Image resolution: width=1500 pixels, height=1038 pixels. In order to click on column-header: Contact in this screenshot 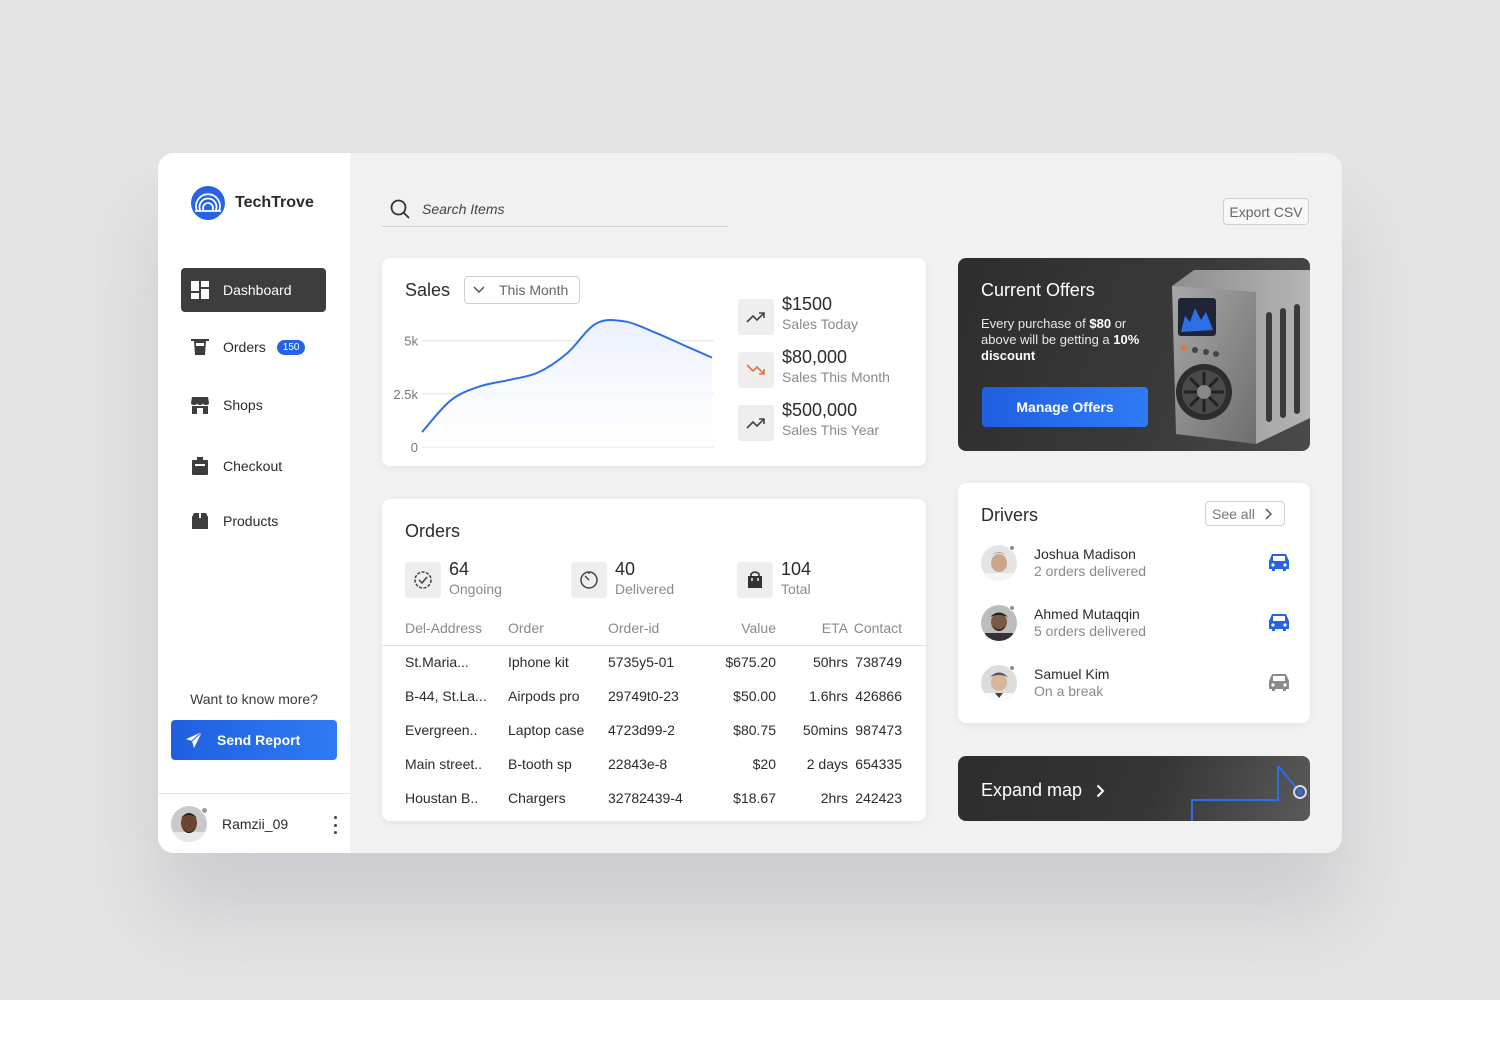, I will do `click(887, 628)`.